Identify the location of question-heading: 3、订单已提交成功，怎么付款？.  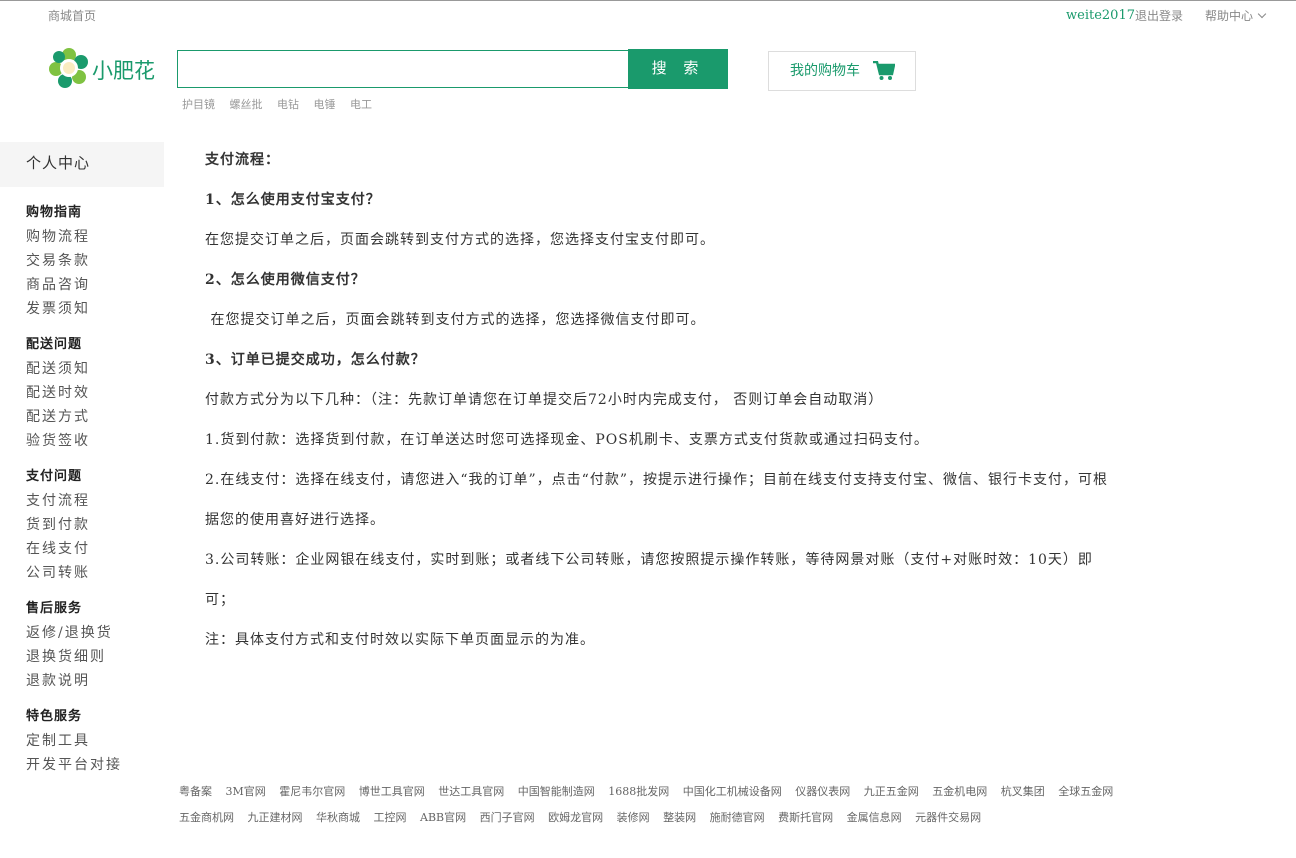
(315, 360).